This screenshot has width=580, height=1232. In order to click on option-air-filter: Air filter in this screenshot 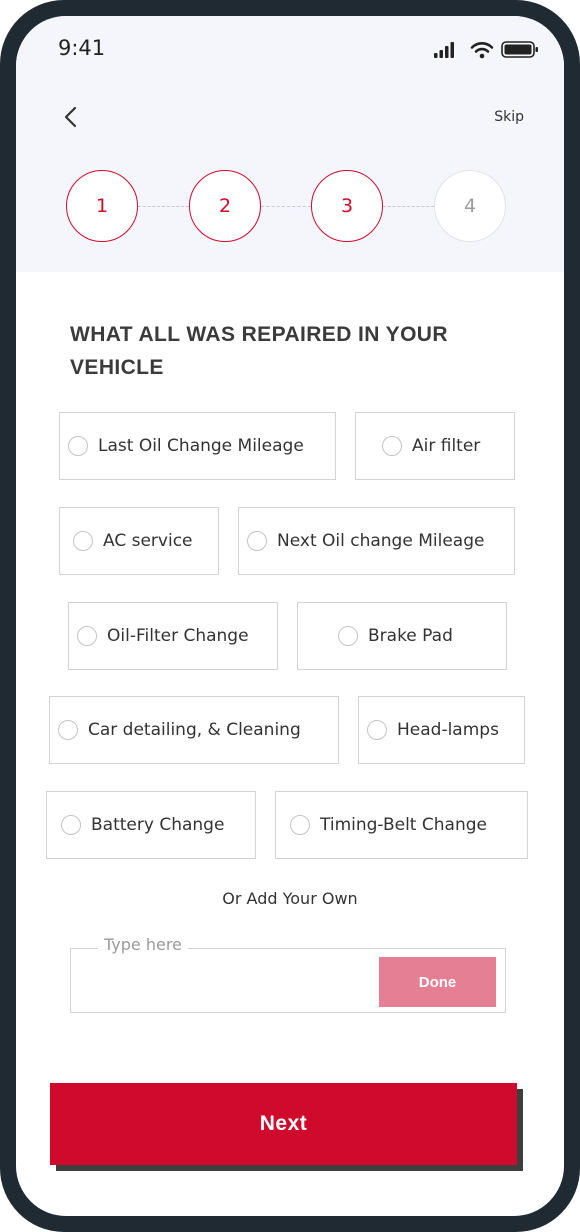, I will do `click(435, 446)`.